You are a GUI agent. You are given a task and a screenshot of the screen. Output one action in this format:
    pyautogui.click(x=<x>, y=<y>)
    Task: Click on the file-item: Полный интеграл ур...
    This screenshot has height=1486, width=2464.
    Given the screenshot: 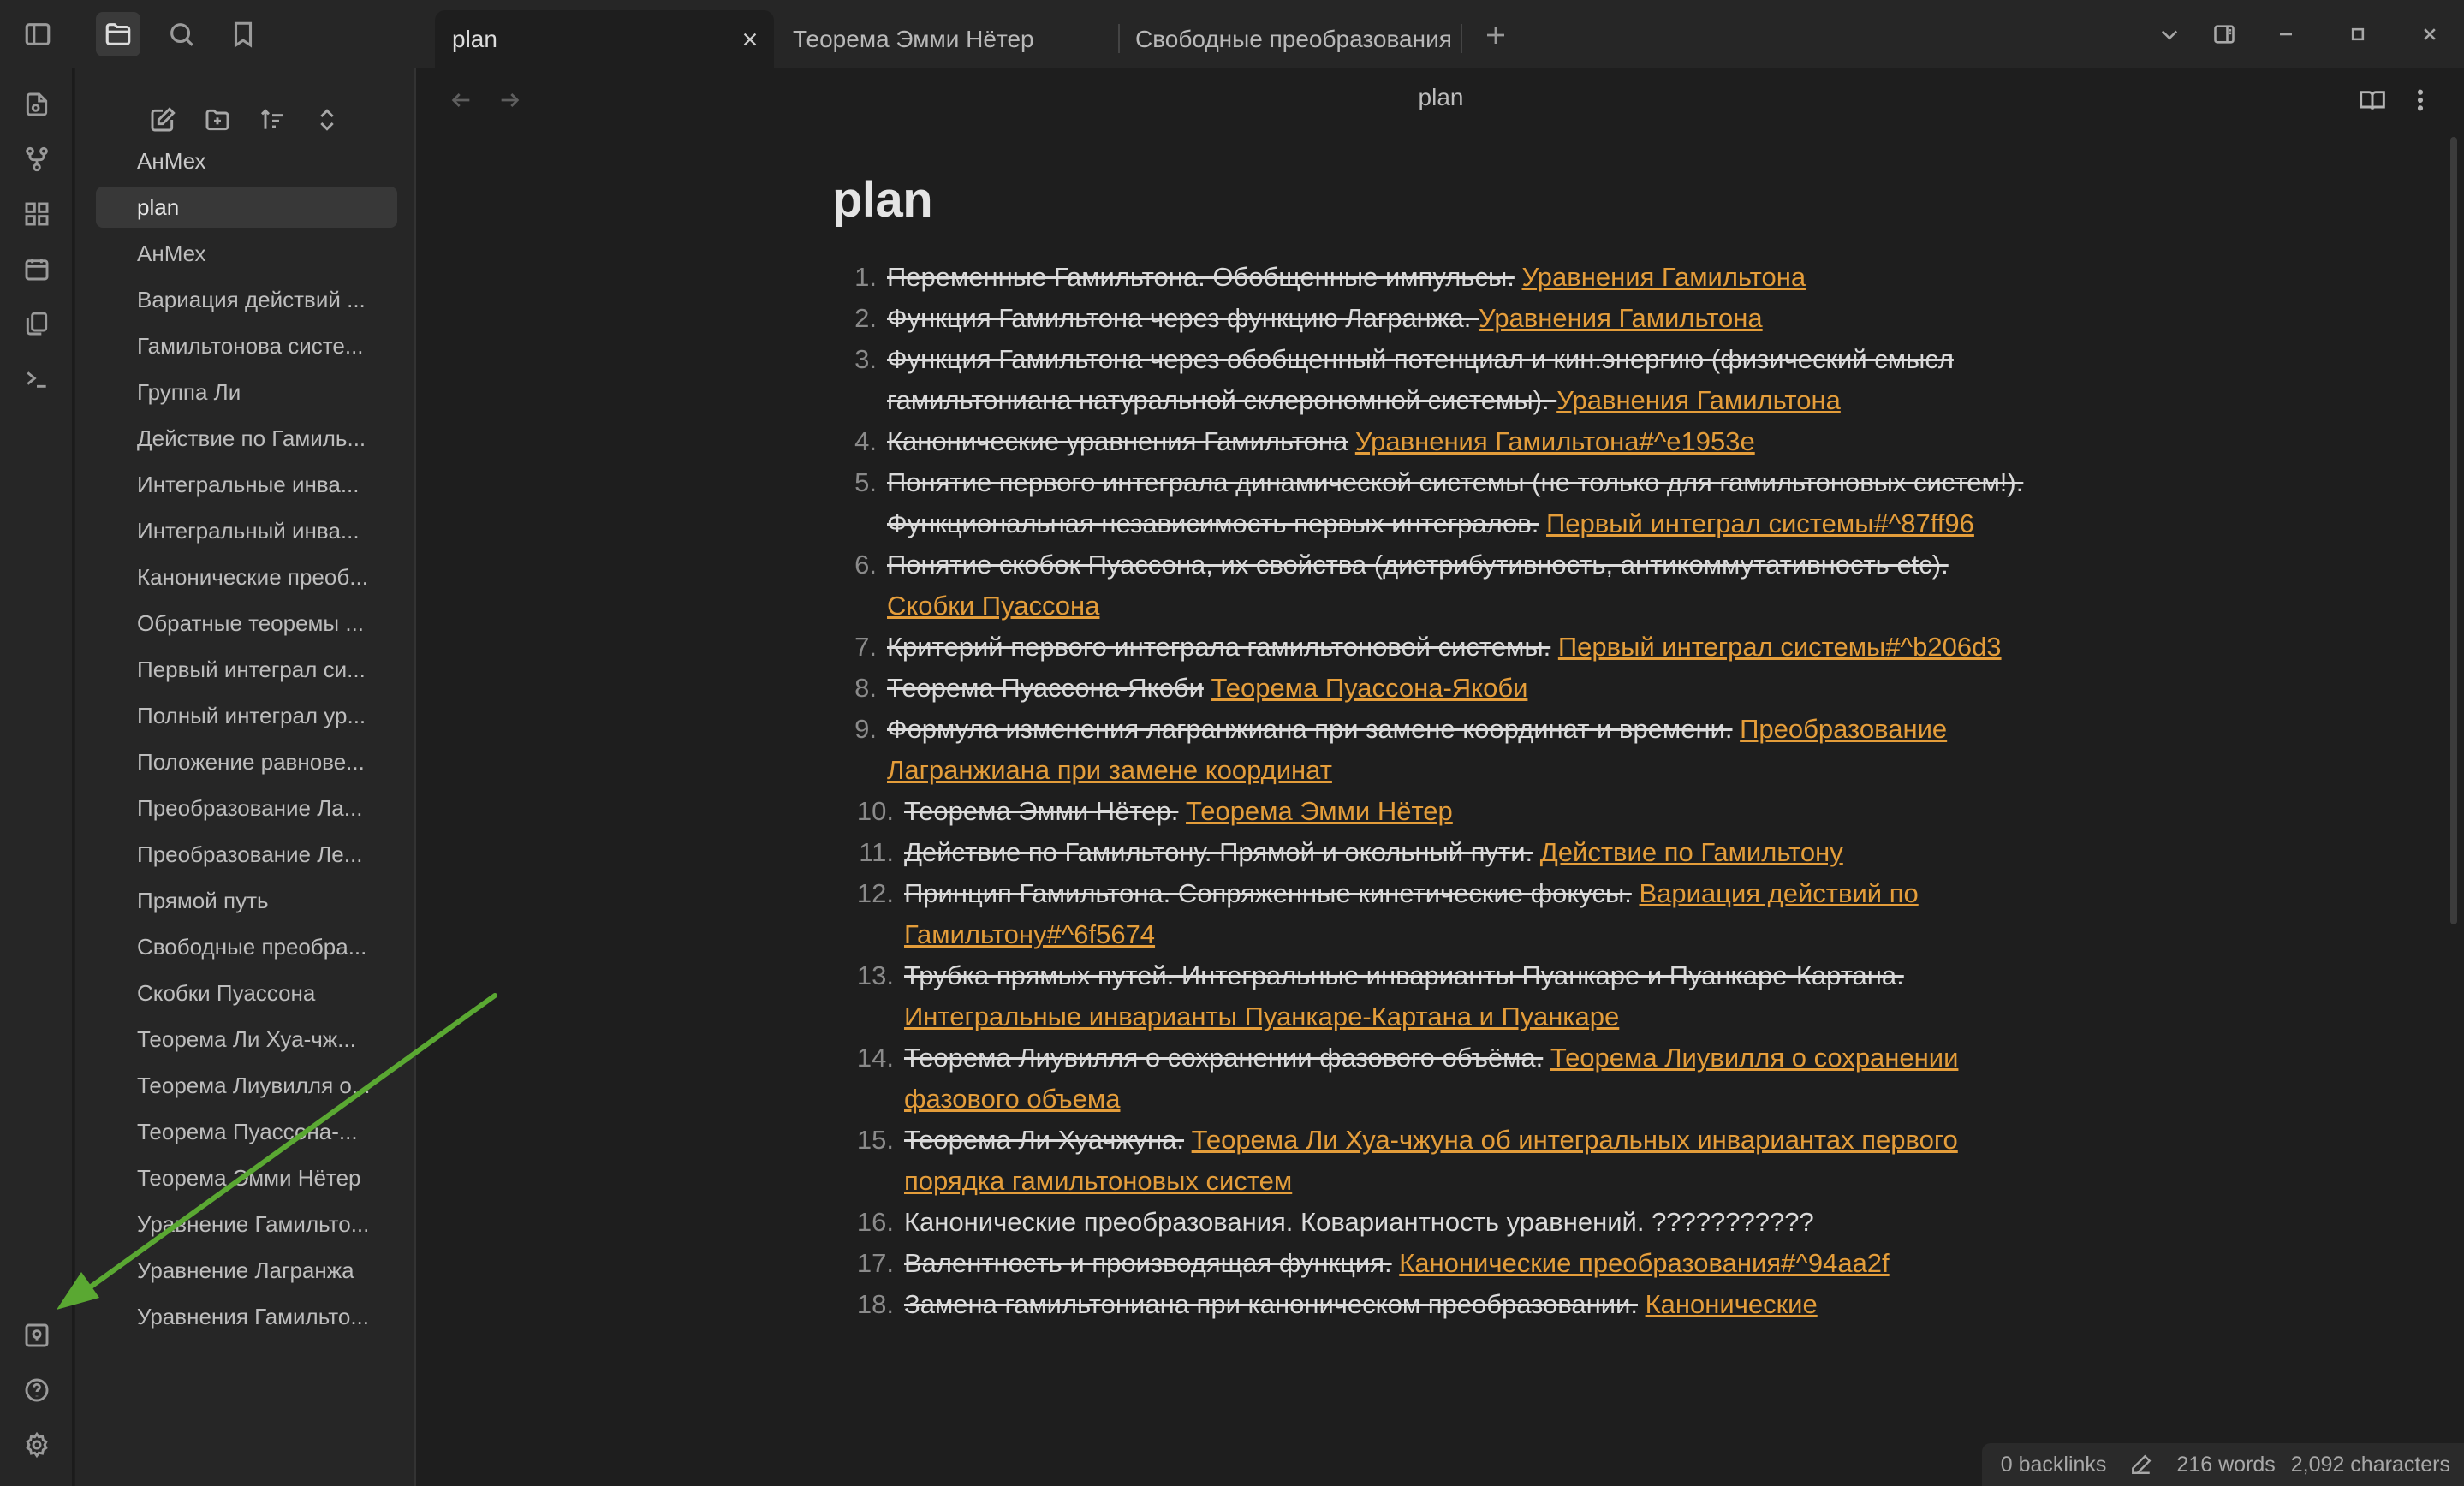 What is the action you would take?
    pyautogui.click(x=246, y=715)
    